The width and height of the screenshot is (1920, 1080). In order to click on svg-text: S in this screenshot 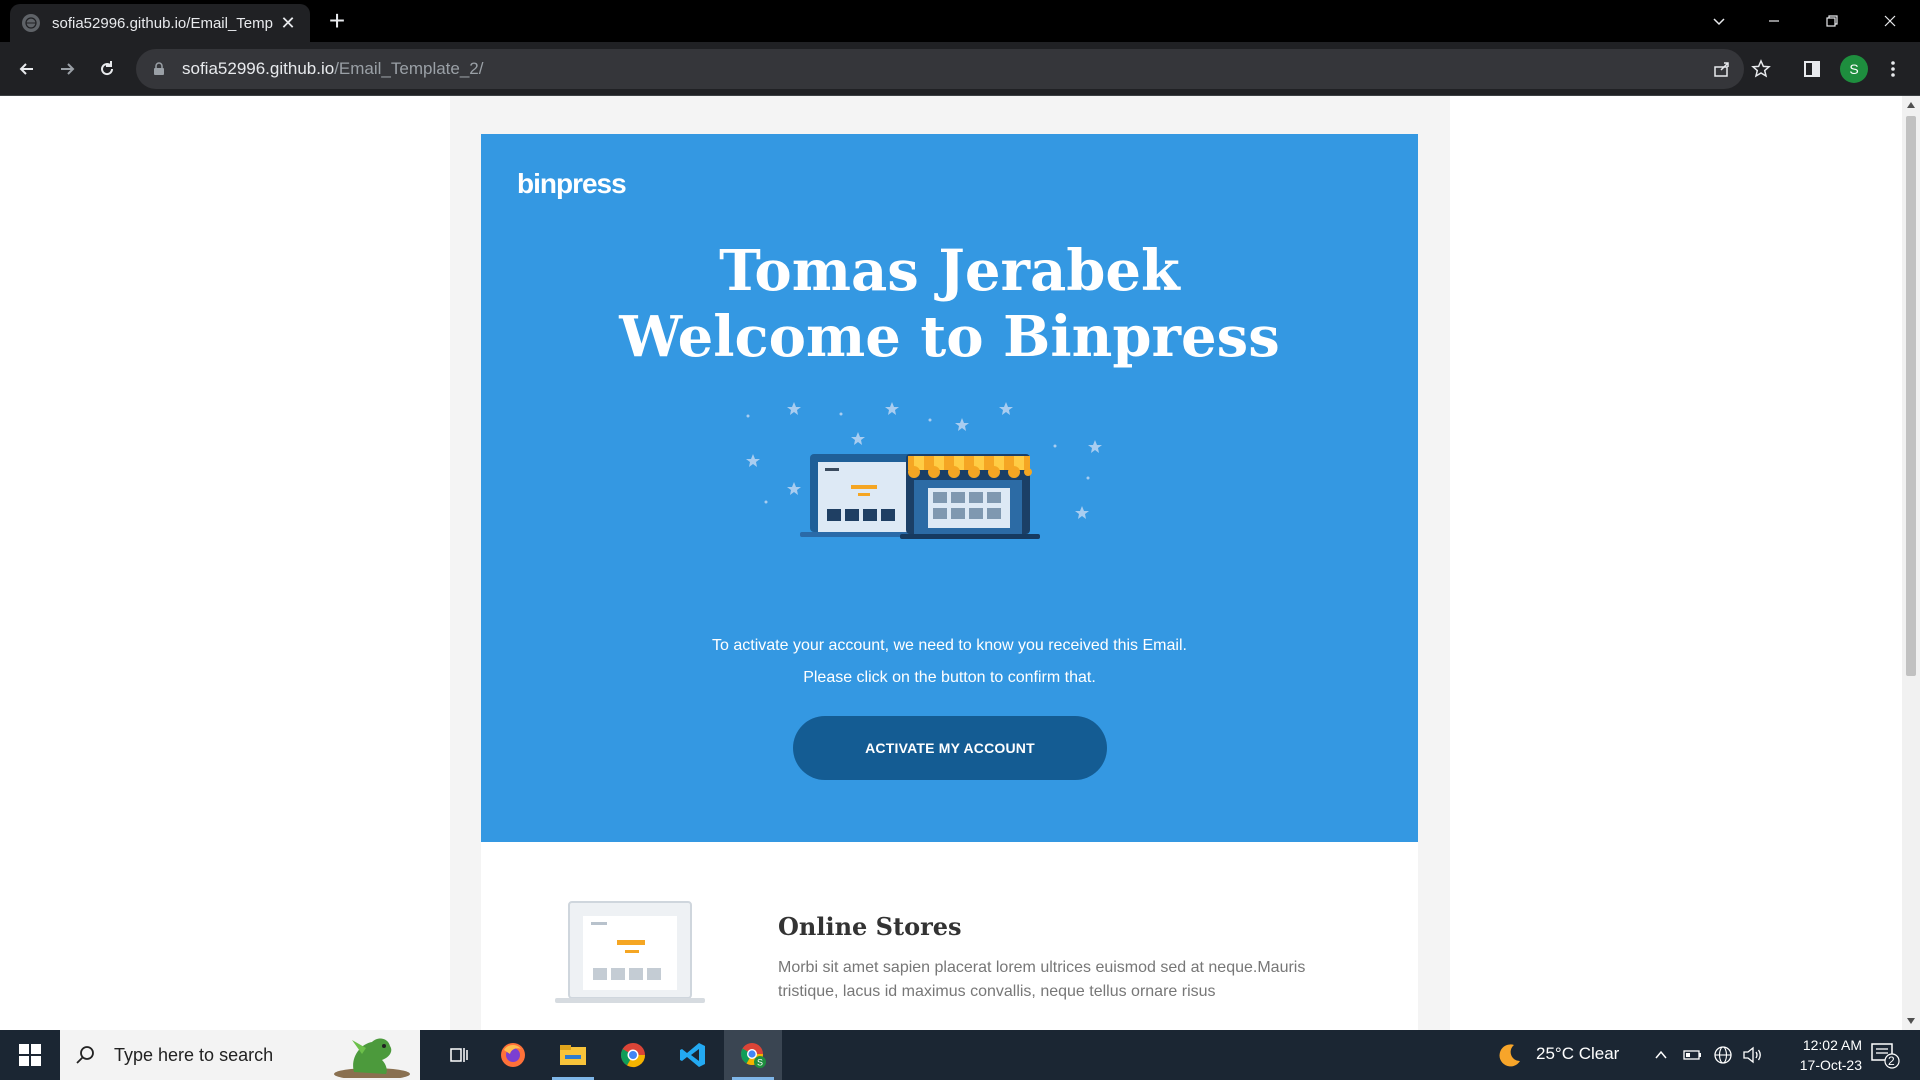, I will do `click(760, 1063)`.